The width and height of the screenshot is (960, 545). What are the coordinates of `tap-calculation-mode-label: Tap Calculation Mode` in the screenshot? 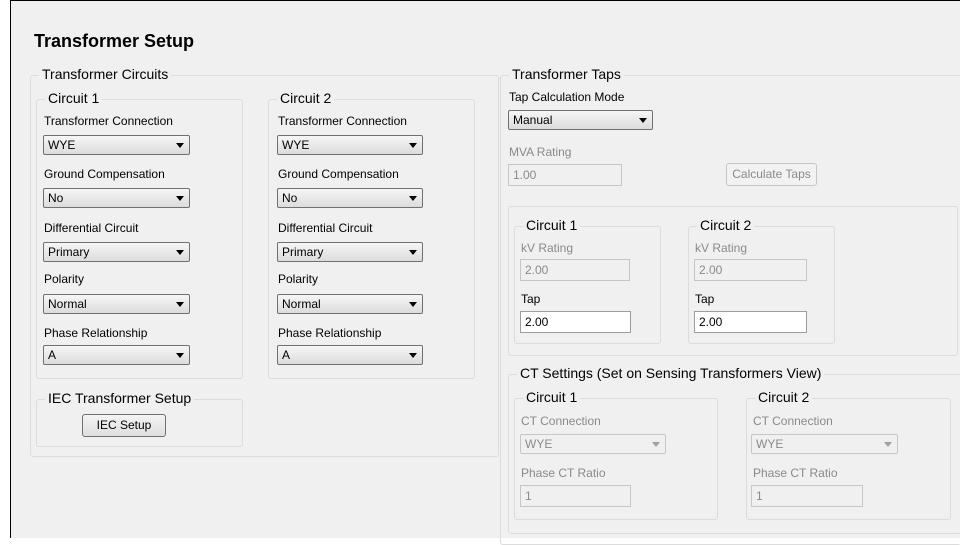 It's located at (567, 97).